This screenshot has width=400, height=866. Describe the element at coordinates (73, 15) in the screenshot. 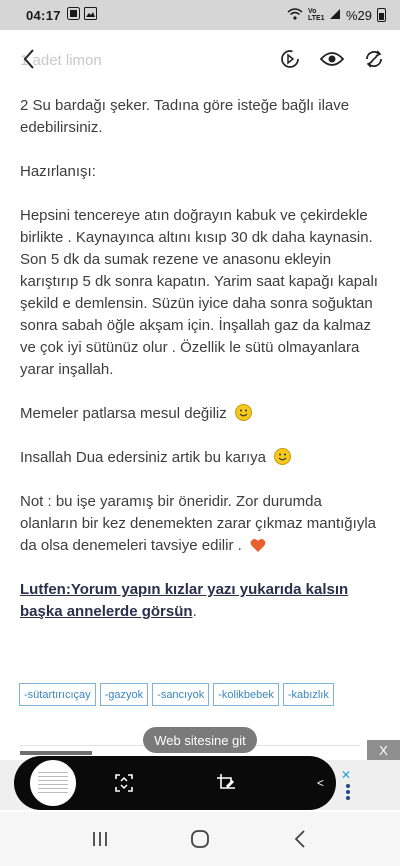

I see `notification-icon` at that location.